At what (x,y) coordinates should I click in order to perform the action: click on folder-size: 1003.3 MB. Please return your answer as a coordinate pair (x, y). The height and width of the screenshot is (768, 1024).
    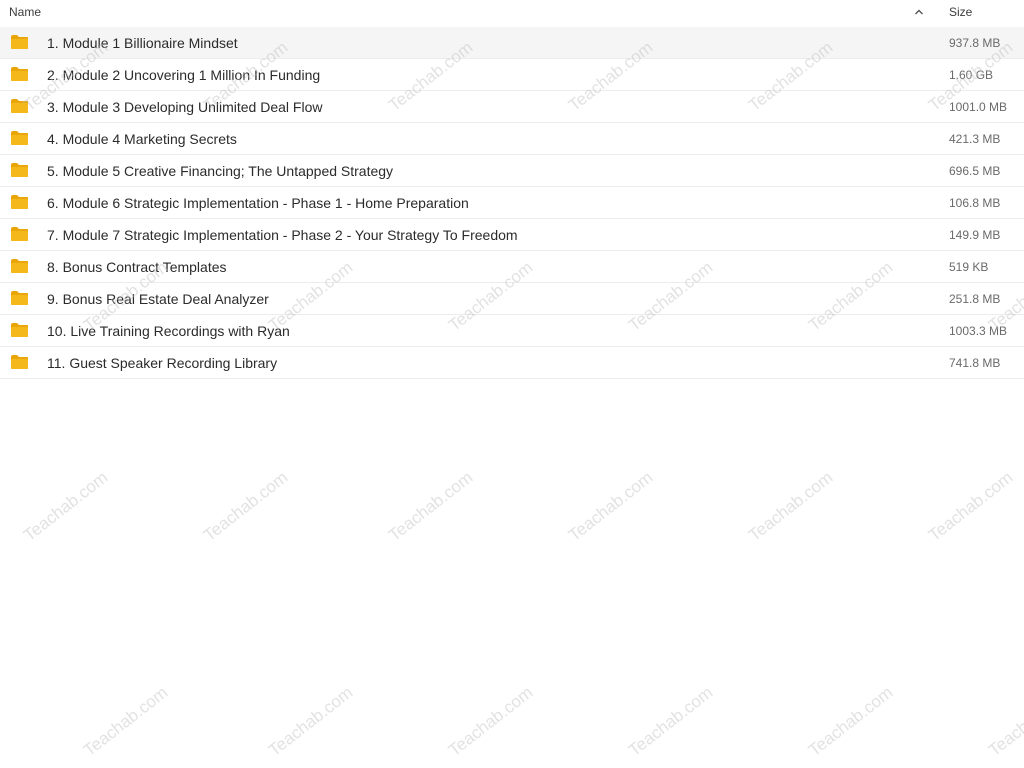
    Looking at the image, I should click on (978, 331).